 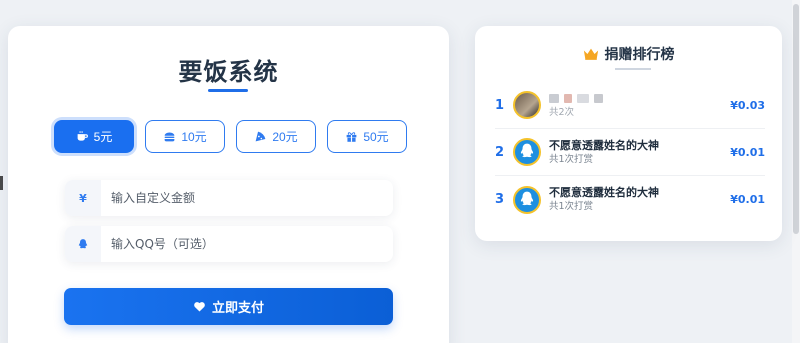 What do you see at coordinates (285, 137) in the screenshot?
I see `amount-label: 20元` at bounding box center [285, 137].